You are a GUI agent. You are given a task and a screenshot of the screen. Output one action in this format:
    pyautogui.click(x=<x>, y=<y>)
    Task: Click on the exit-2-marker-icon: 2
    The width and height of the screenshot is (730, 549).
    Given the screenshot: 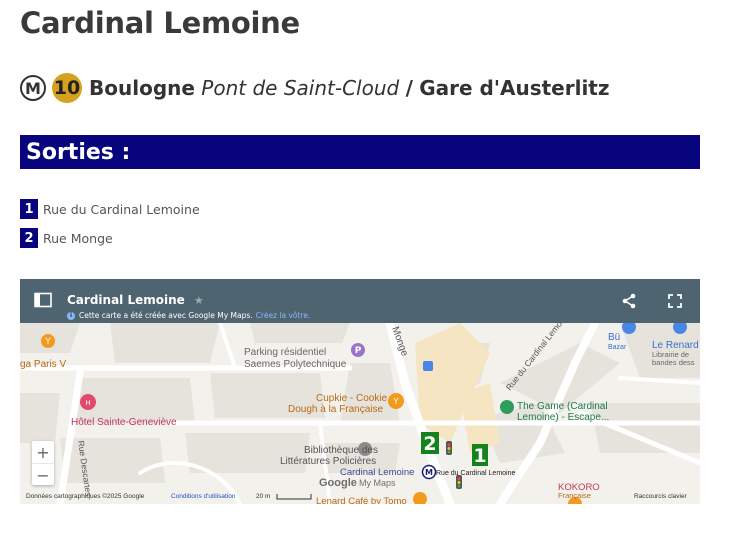 What is the action you would take?
    pyautogui.click(x=430, y=443)
    